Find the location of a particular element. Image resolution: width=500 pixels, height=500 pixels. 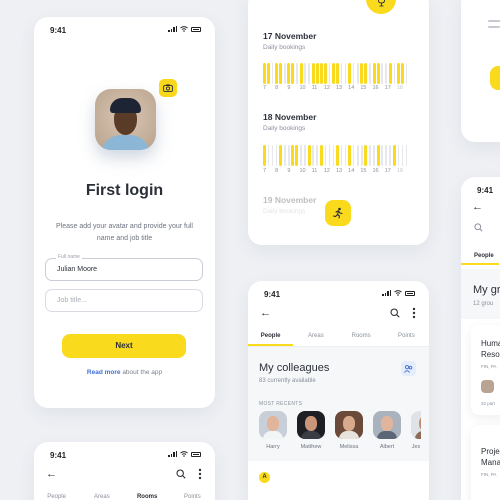

next-button: Next is located at coordinates (124, 346).